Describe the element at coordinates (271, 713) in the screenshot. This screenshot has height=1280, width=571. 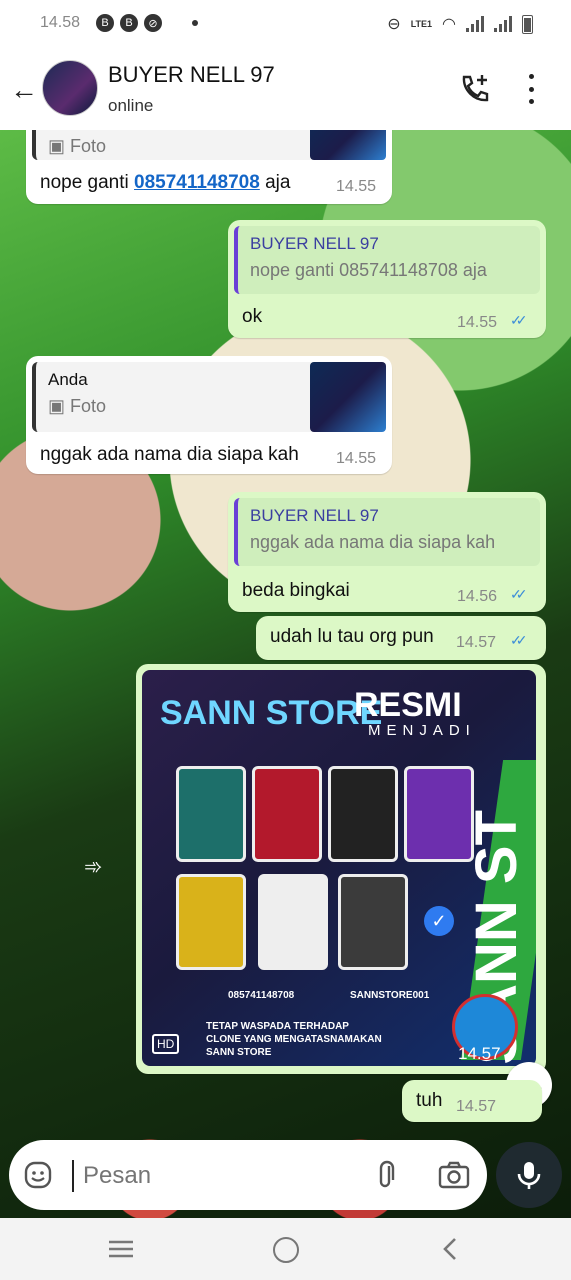
I see `poster-title: SANN STORE` at that location.